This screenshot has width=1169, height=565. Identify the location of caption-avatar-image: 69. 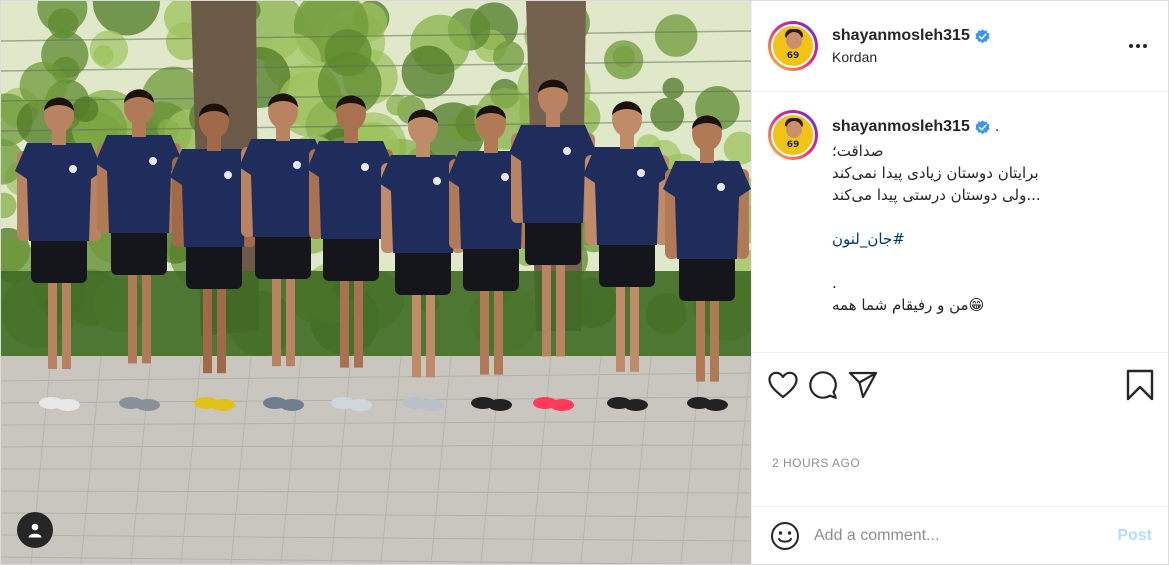
(793, 135).